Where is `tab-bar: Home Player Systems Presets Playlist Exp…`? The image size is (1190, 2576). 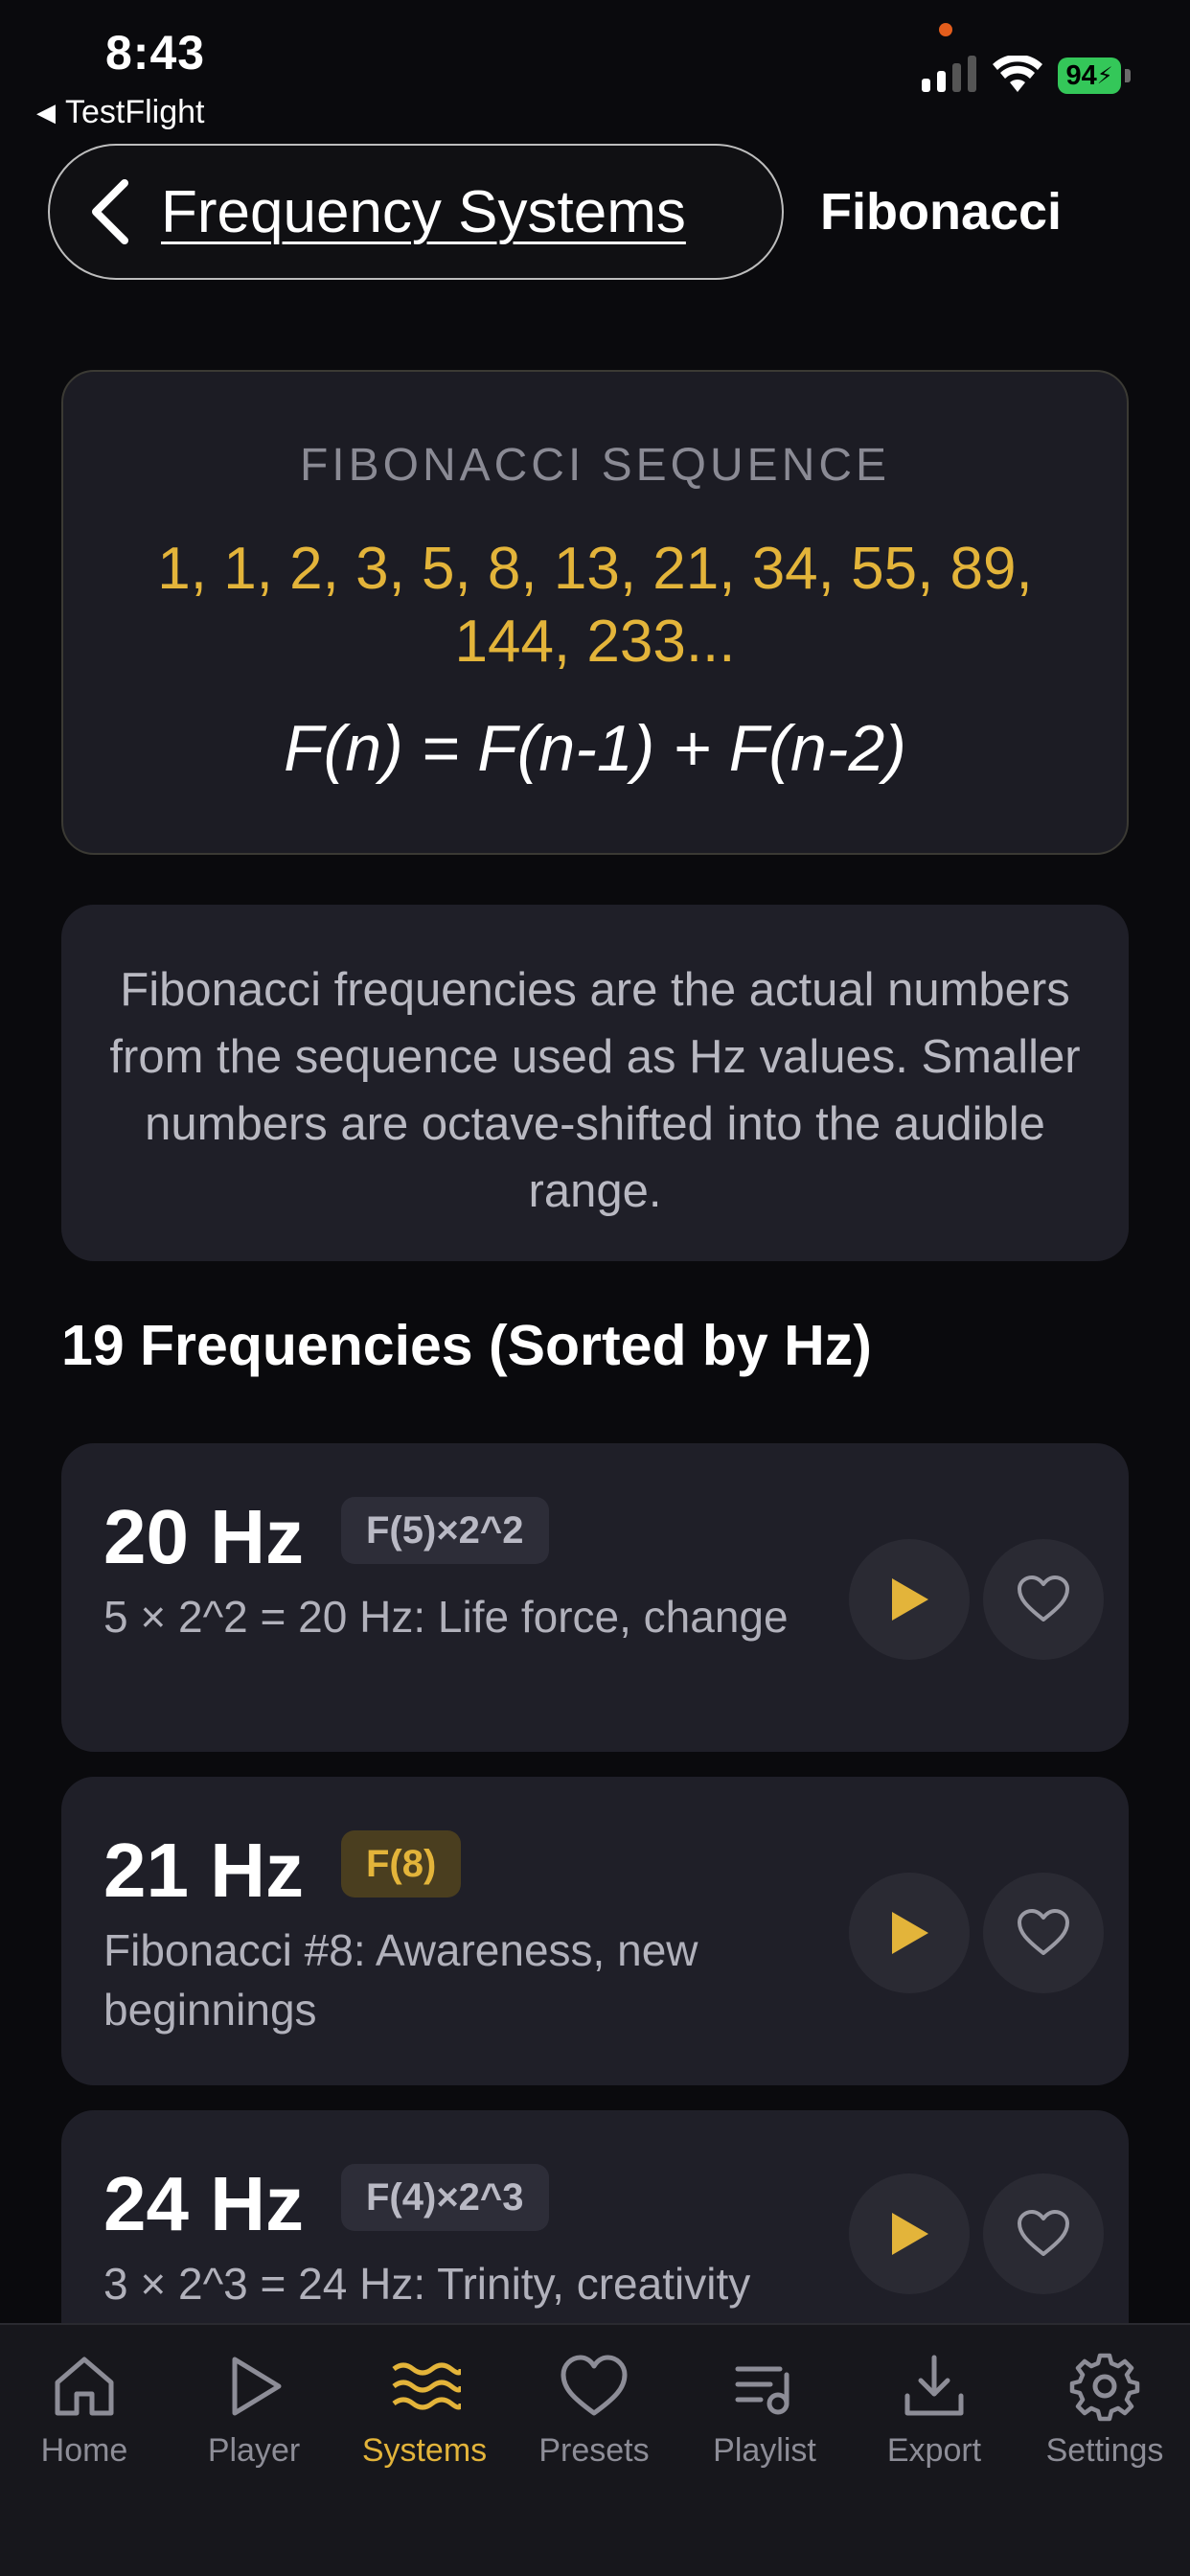 tab-bar: Home Player Systems Presets Playlist Exp… is located at coordinates (595, 2449).